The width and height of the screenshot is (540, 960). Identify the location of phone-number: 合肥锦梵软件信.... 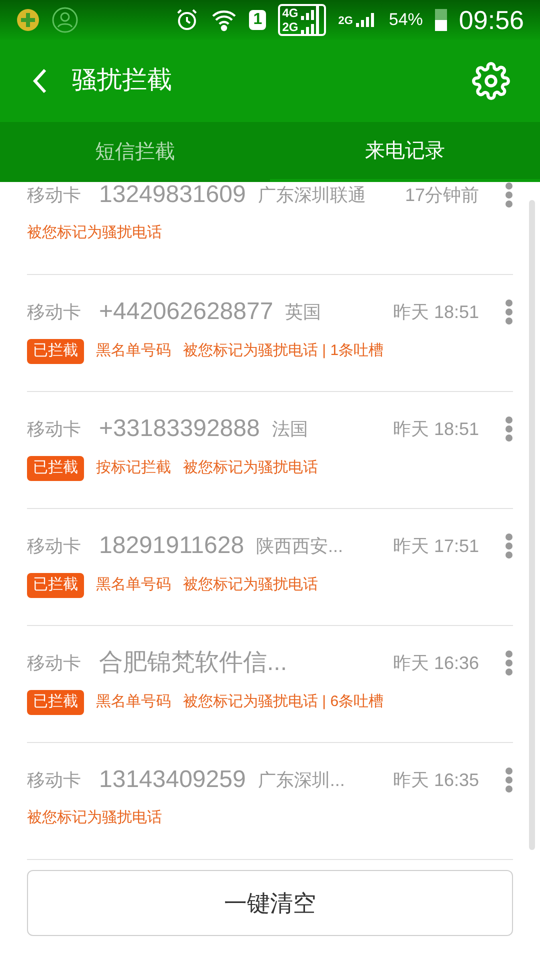
(193, 663).